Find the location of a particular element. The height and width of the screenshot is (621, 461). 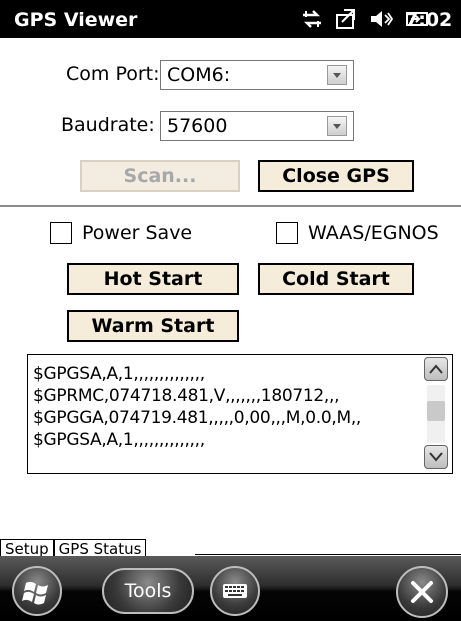

log-line: $GPRMC,074718.481,V,,,,,,,180712,,, is located at coordinates (186, 396).